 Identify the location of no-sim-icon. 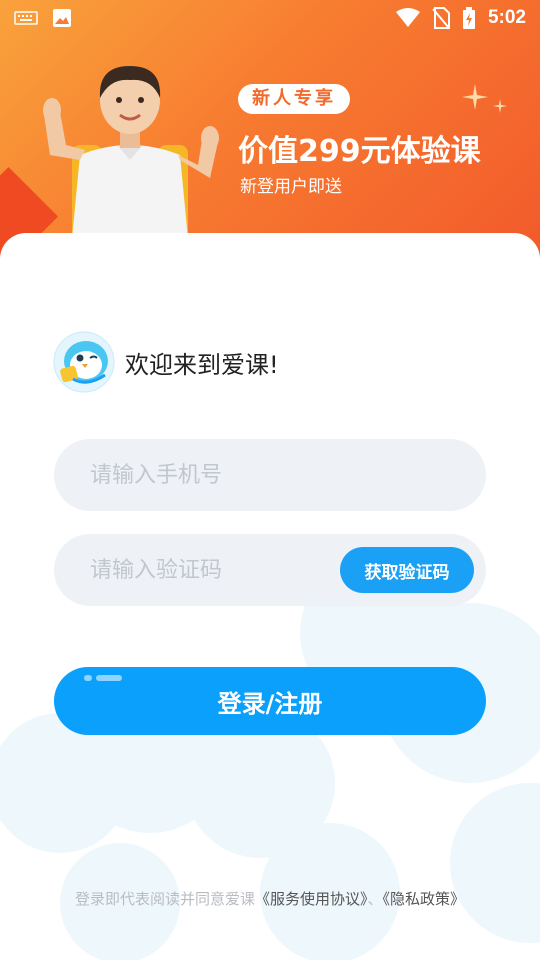
(441, 18).